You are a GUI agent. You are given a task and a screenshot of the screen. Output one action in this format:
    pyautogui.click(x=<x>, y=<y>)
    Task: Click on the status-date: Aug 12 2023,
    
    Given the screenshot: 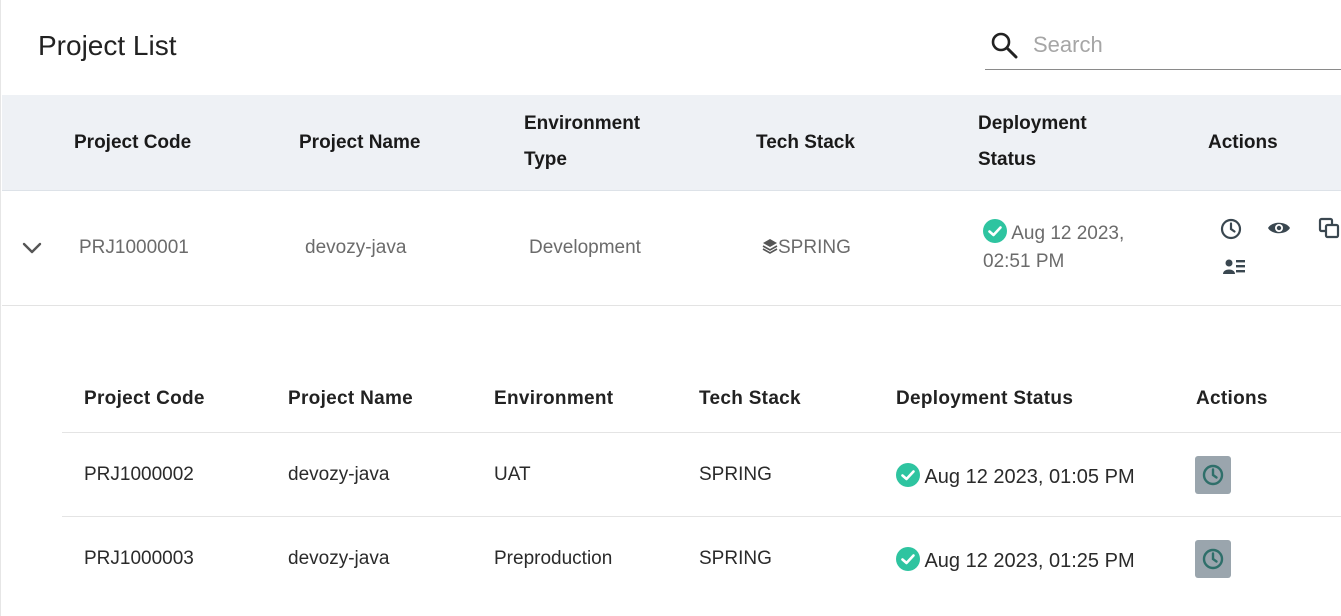 What is the action you would take?
    pyautogui.click(x=1068, y=233)
    